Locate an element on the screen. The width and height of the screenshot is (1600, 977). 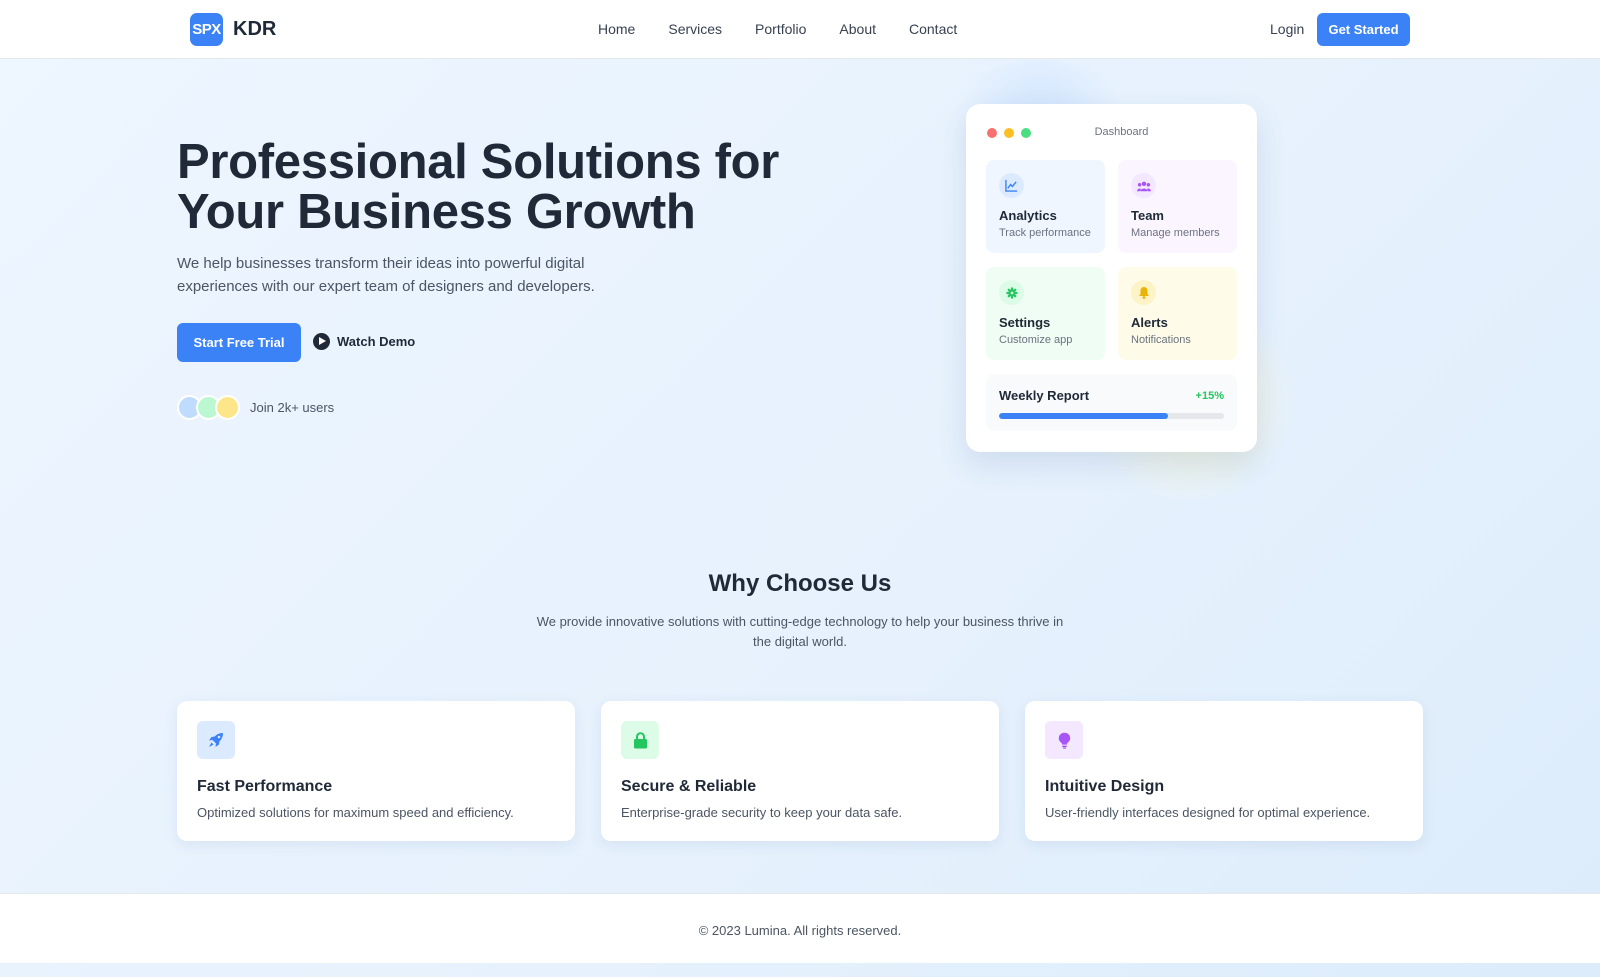
get-started-button: Get Started is located at coordinates (1363, 29).